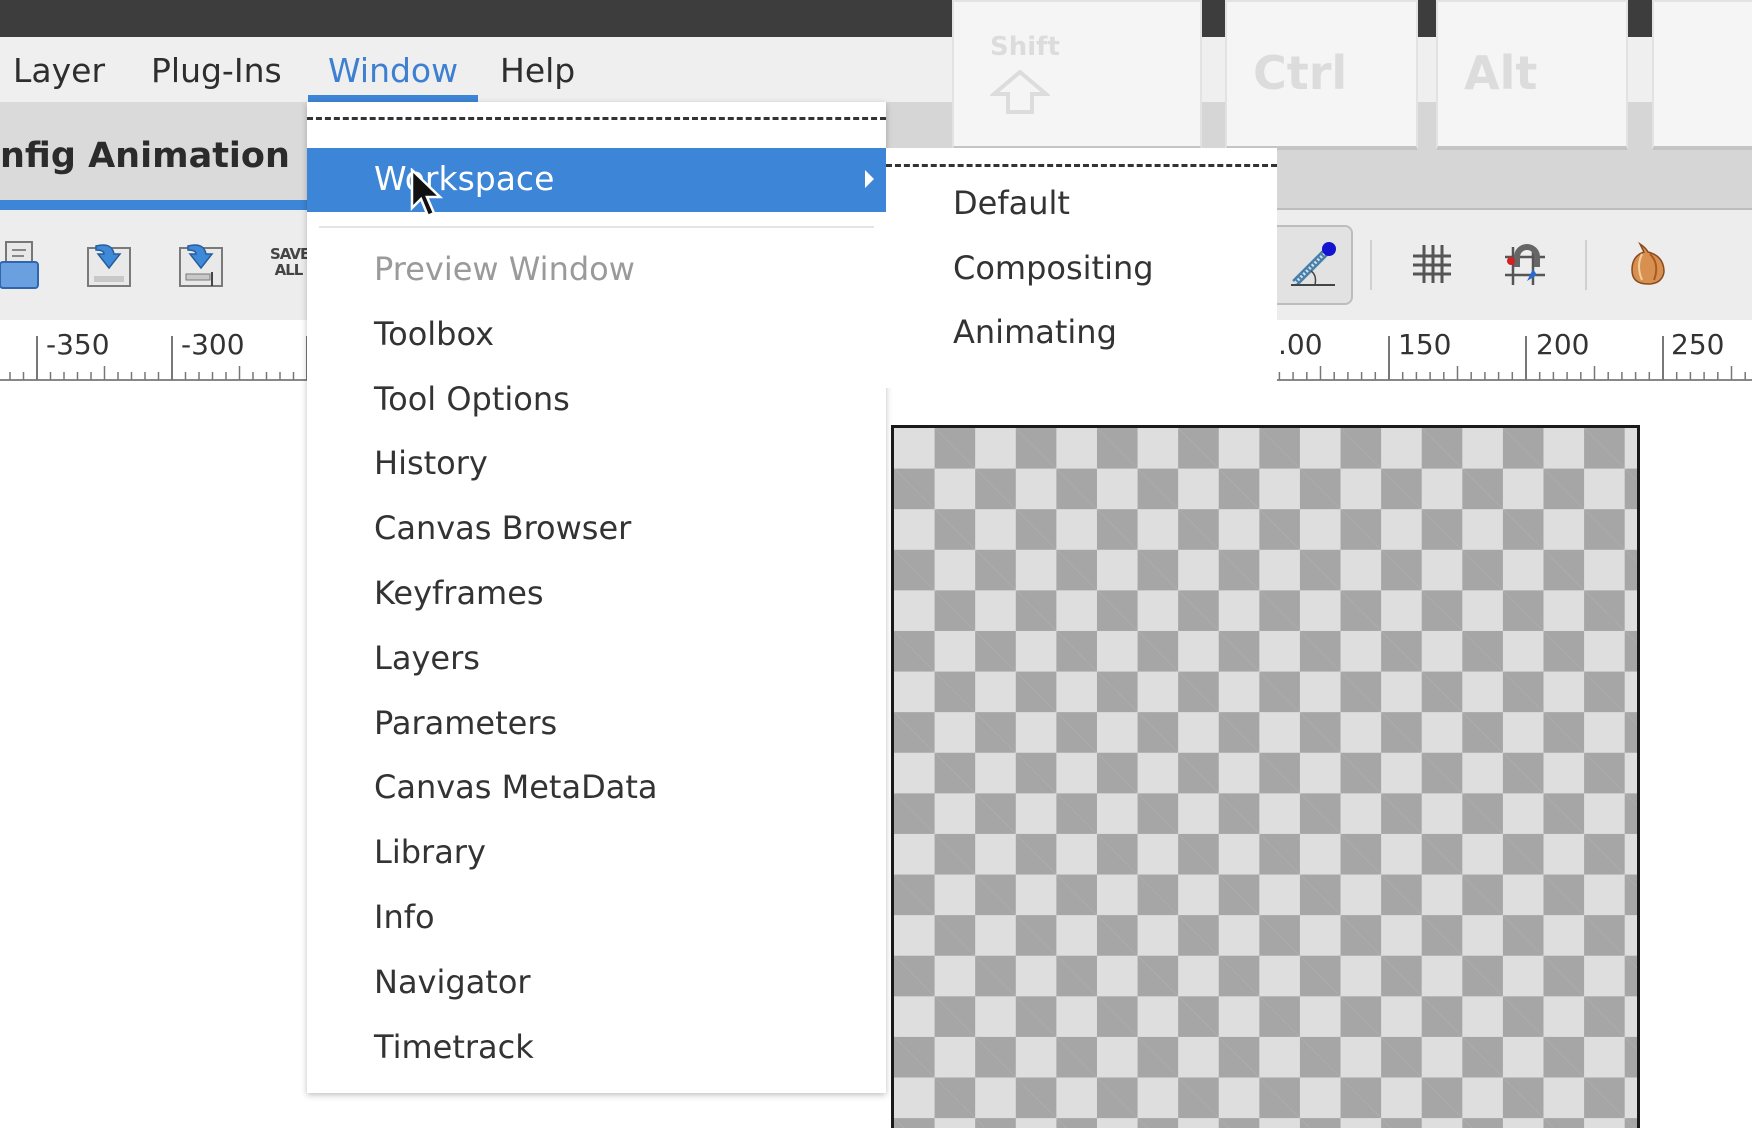  Describe the element at coordinates (430, 852) in the screenshot. I see `menu-item-library: Library` at that location.